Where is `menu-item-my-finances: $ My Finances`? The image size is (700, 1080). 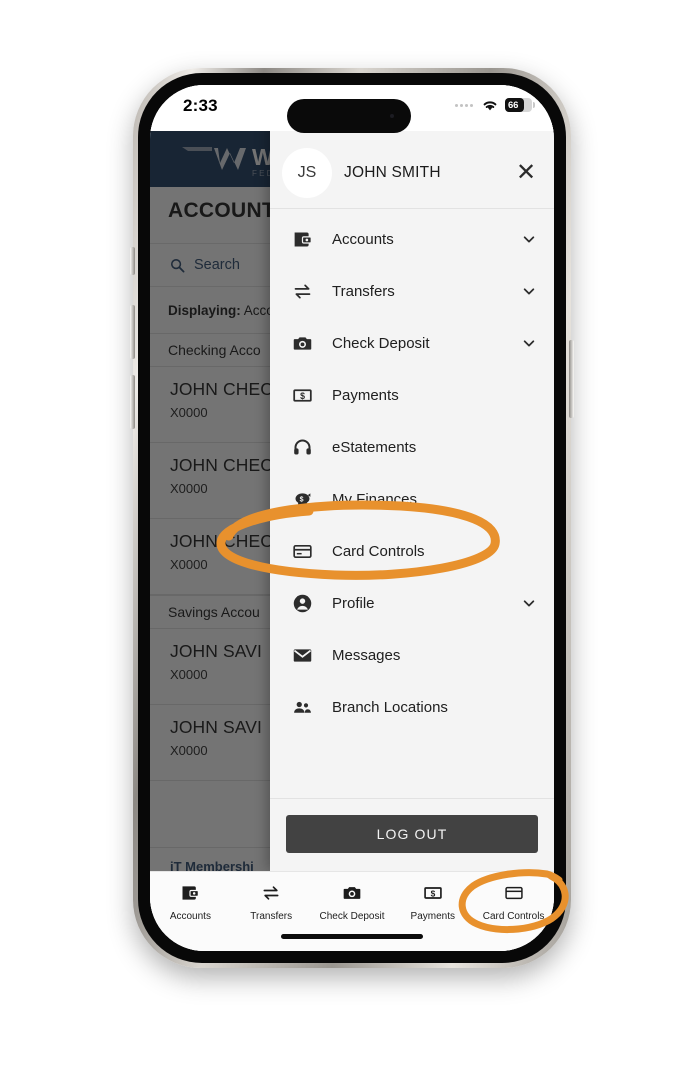 menu-item-my-finances: $ My Finances is located at coordinates (412, 499).